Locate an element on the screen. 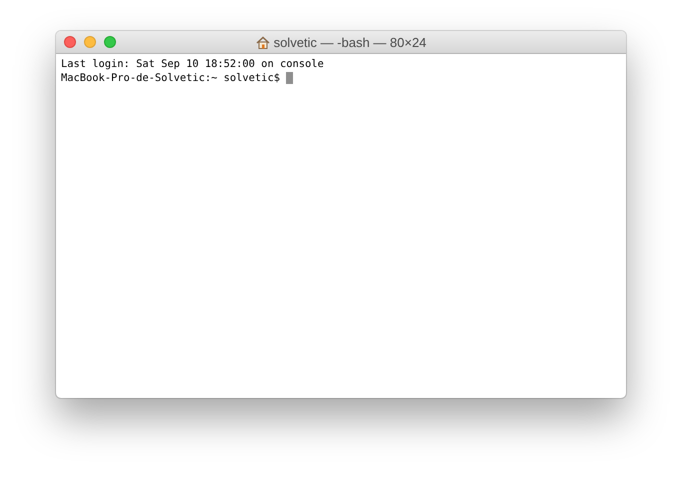  close-button is located at coordinates (70, 42).